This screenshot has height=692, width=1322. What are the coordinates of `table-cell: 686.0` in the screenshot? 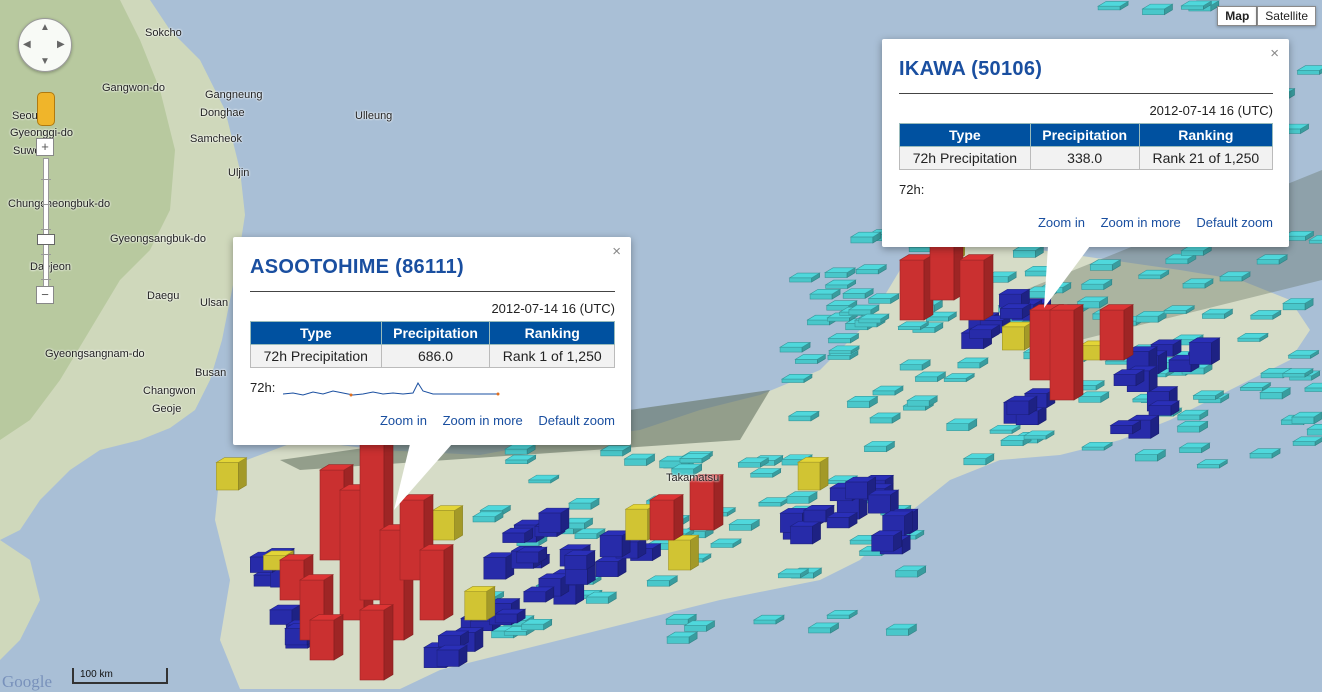 It's located at (435, 356).